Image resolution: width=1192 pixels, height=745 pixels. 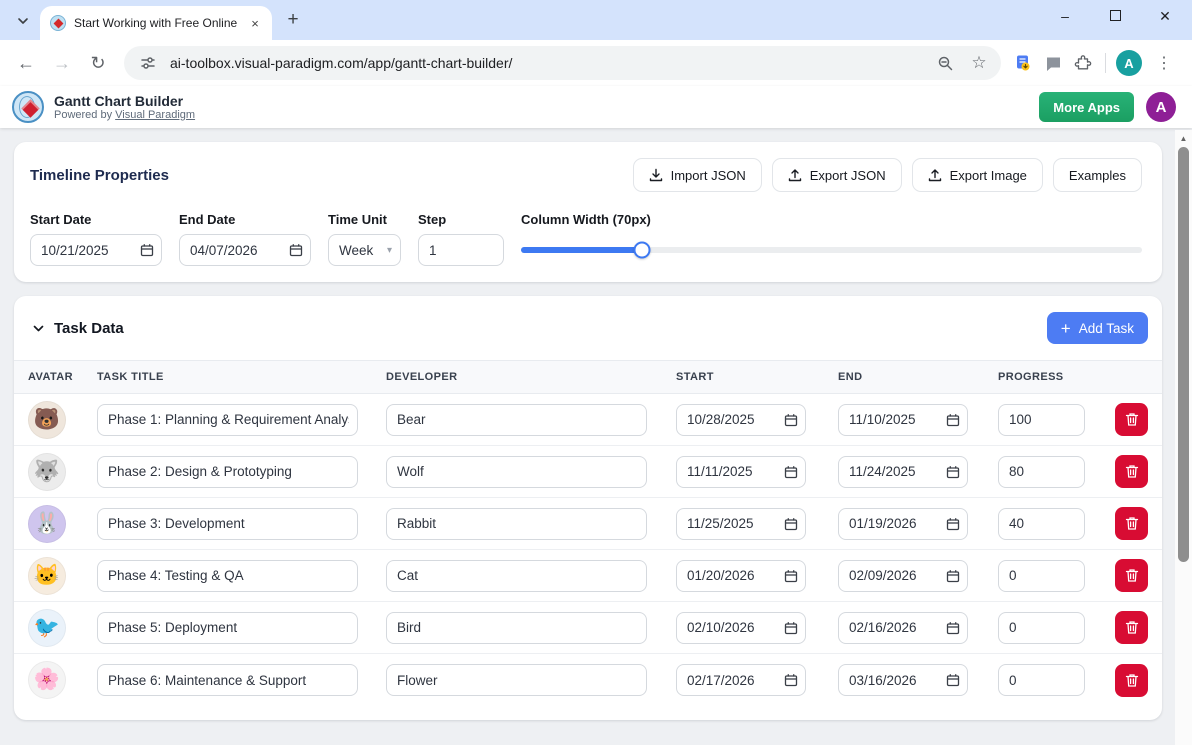 What do you see at coordinates (697, 175) in the screenshot?
I see `import-json-button: Import JSON` at bounding box center [697, 175].